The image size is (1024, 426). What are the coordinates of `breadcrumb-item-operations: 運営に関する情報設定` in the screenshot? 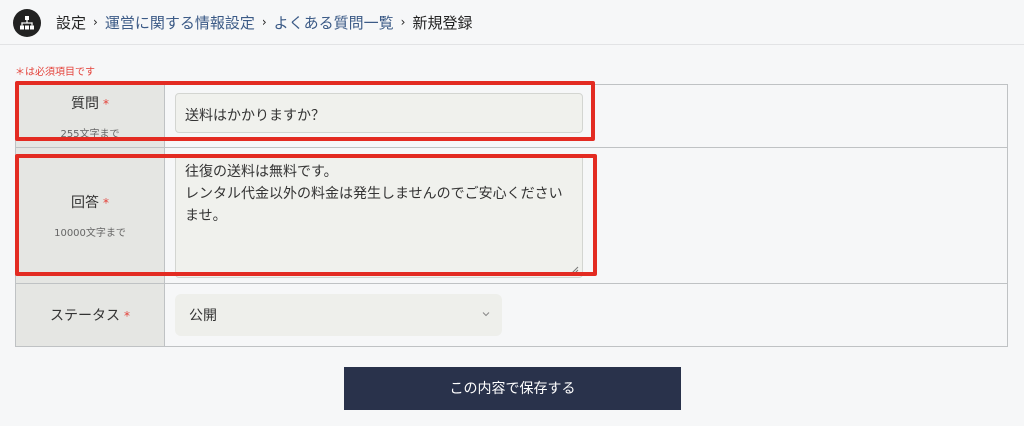 It's located at (180, 22).